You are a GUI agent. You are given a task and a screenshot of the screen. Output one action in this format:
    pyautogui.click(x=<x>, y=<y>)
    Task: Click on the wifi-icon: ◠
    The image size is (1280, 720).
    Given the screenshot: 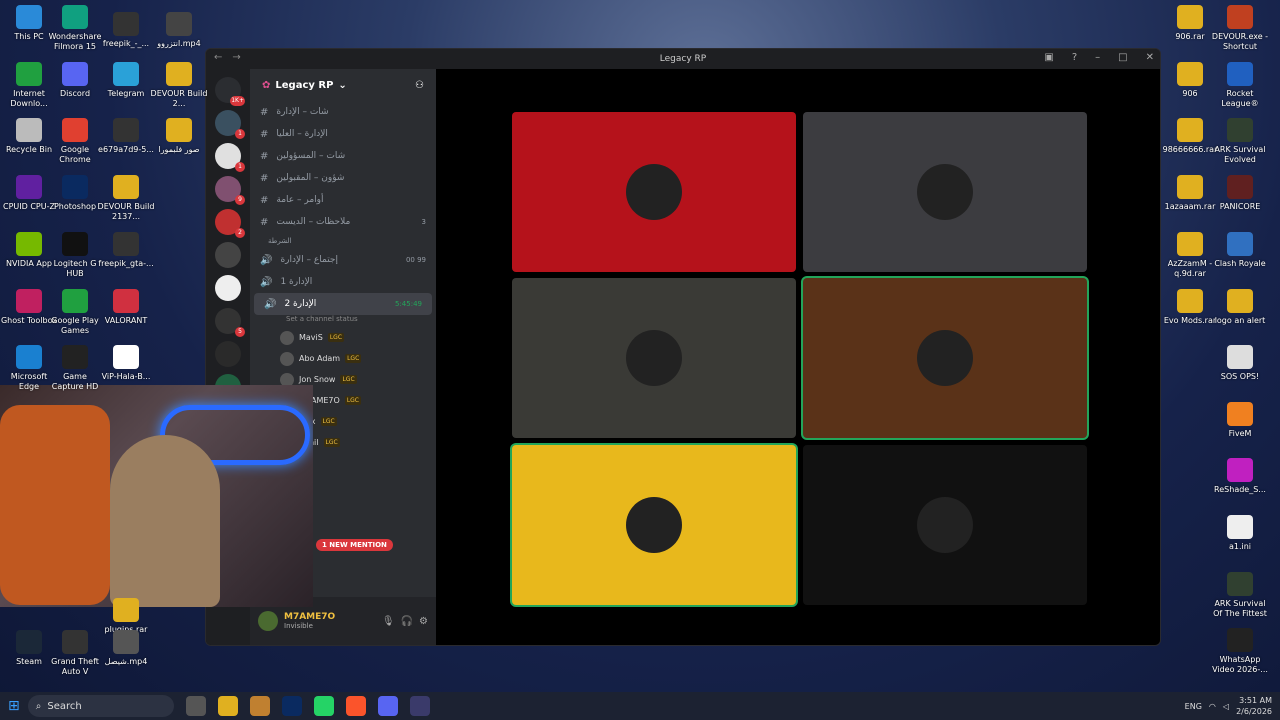 What is the action you would take?
    pyautogui.click(x=1212, y=706)
    